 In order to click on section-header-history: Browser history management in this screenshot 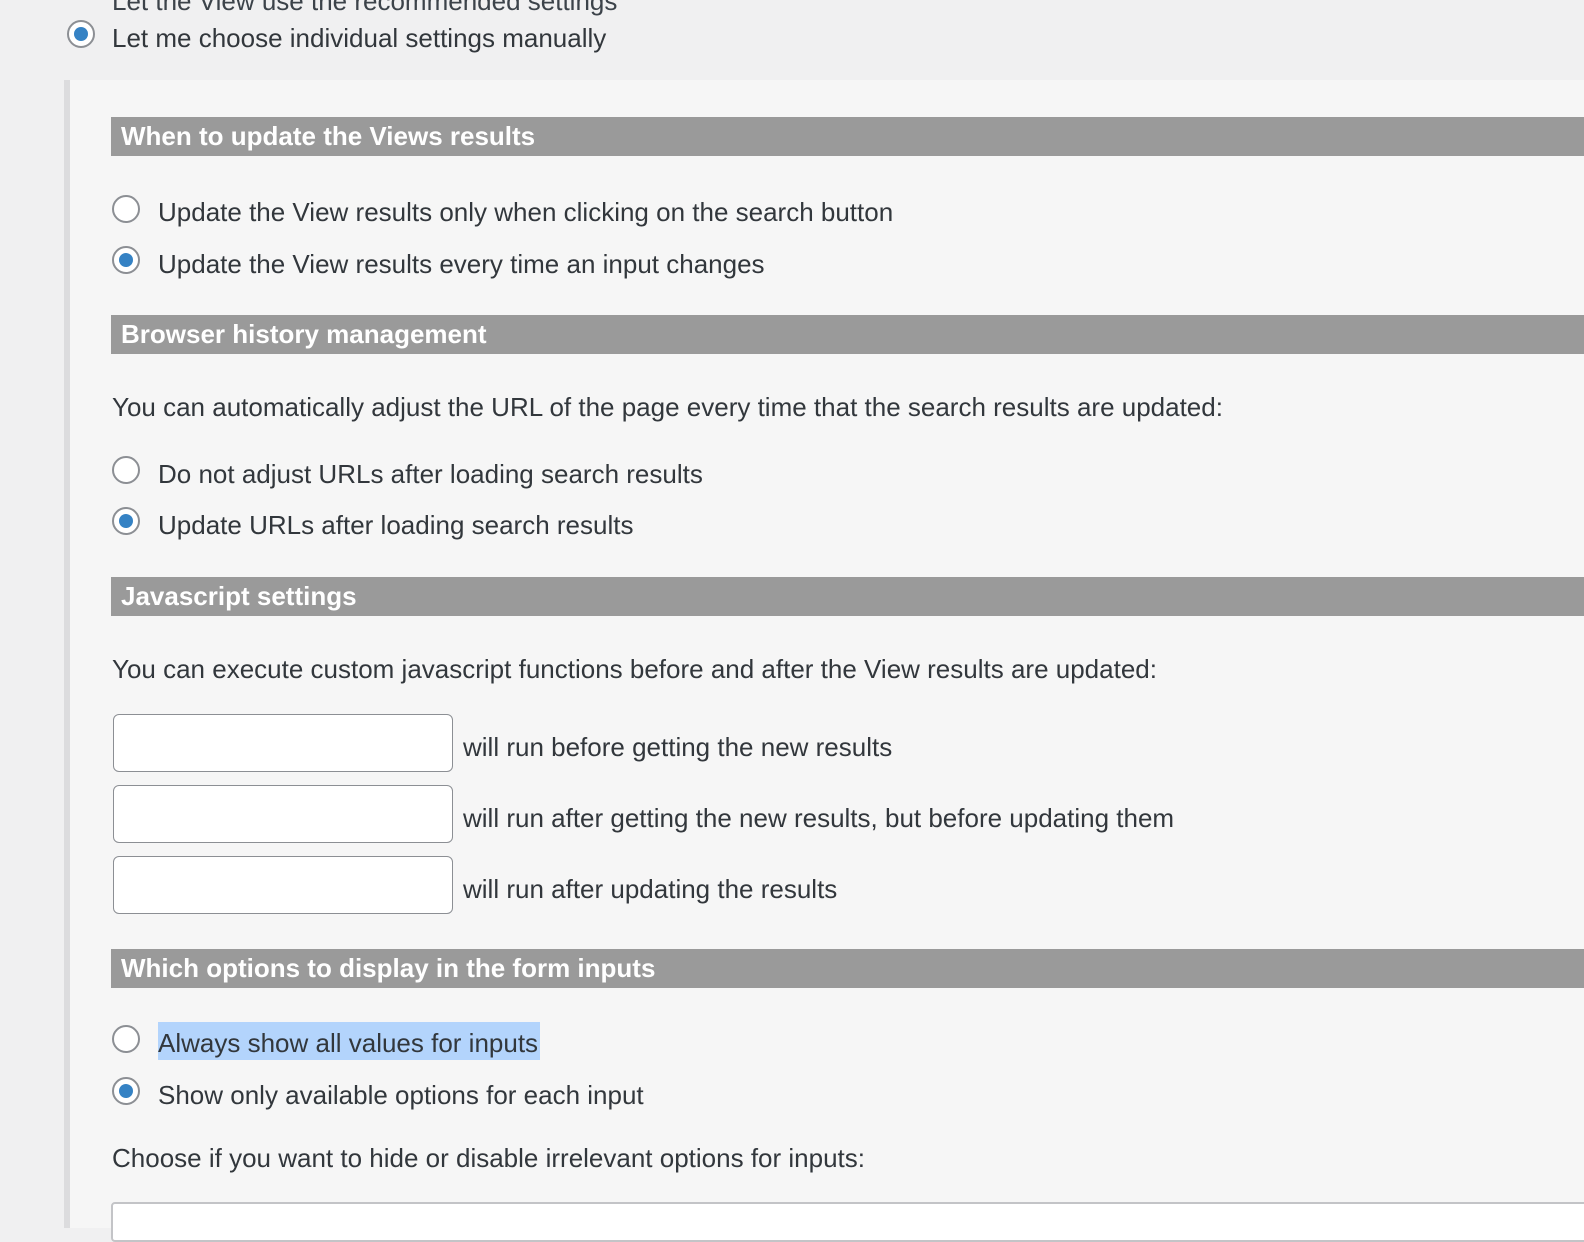, I will do `click(847, 334)`.